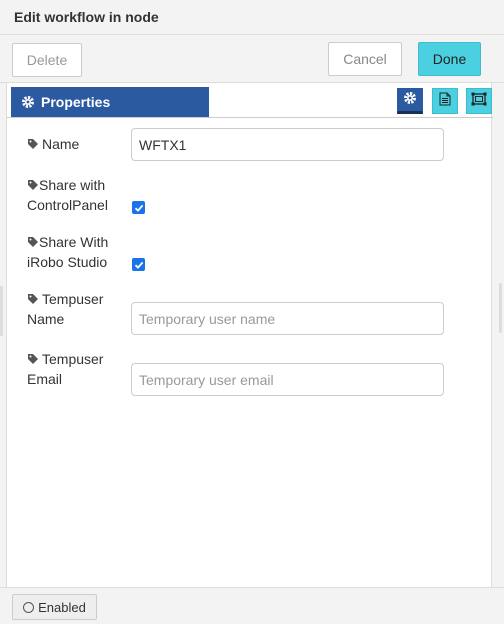 The height and width of the screenshot is (624, 504). What do you see at coordinates (252, 17) in the screenshot?
I see `tray-header: Edit workflow in node` at bounding box center [252, 17].